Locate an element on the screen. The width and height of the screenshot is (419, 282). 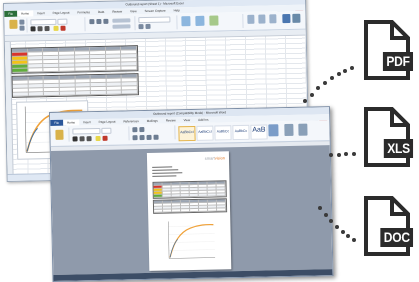
cells-editing-group is located at coordinates (273, 20).